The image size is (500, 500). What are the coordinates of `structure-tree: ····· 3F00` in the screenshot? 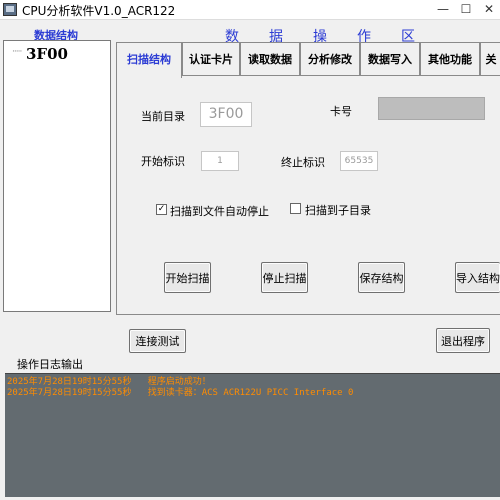 It's located at (57, 176).